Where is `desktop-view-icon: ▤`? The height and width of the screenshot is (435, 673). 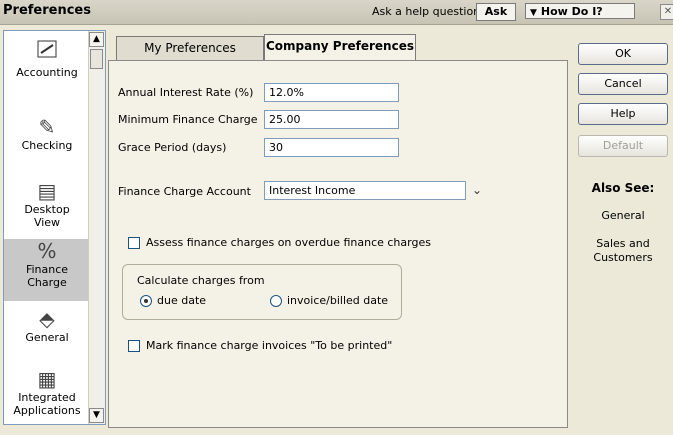
desktop-view-icon: ▤ is located at coordinates (47, 191).